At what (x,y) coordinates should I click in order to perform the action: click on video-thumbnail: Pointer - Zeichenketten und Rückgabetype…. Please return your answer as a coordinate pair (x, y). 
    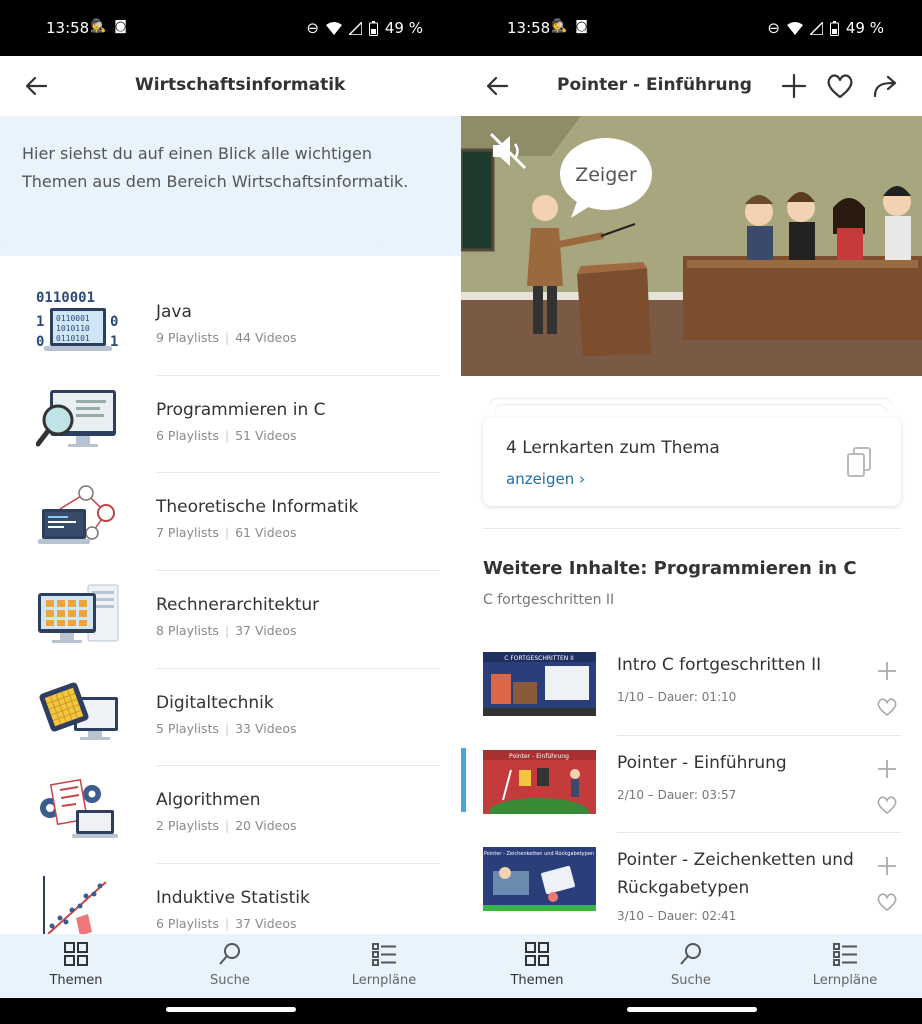
    Looking at the image, I should click on (539, 879).